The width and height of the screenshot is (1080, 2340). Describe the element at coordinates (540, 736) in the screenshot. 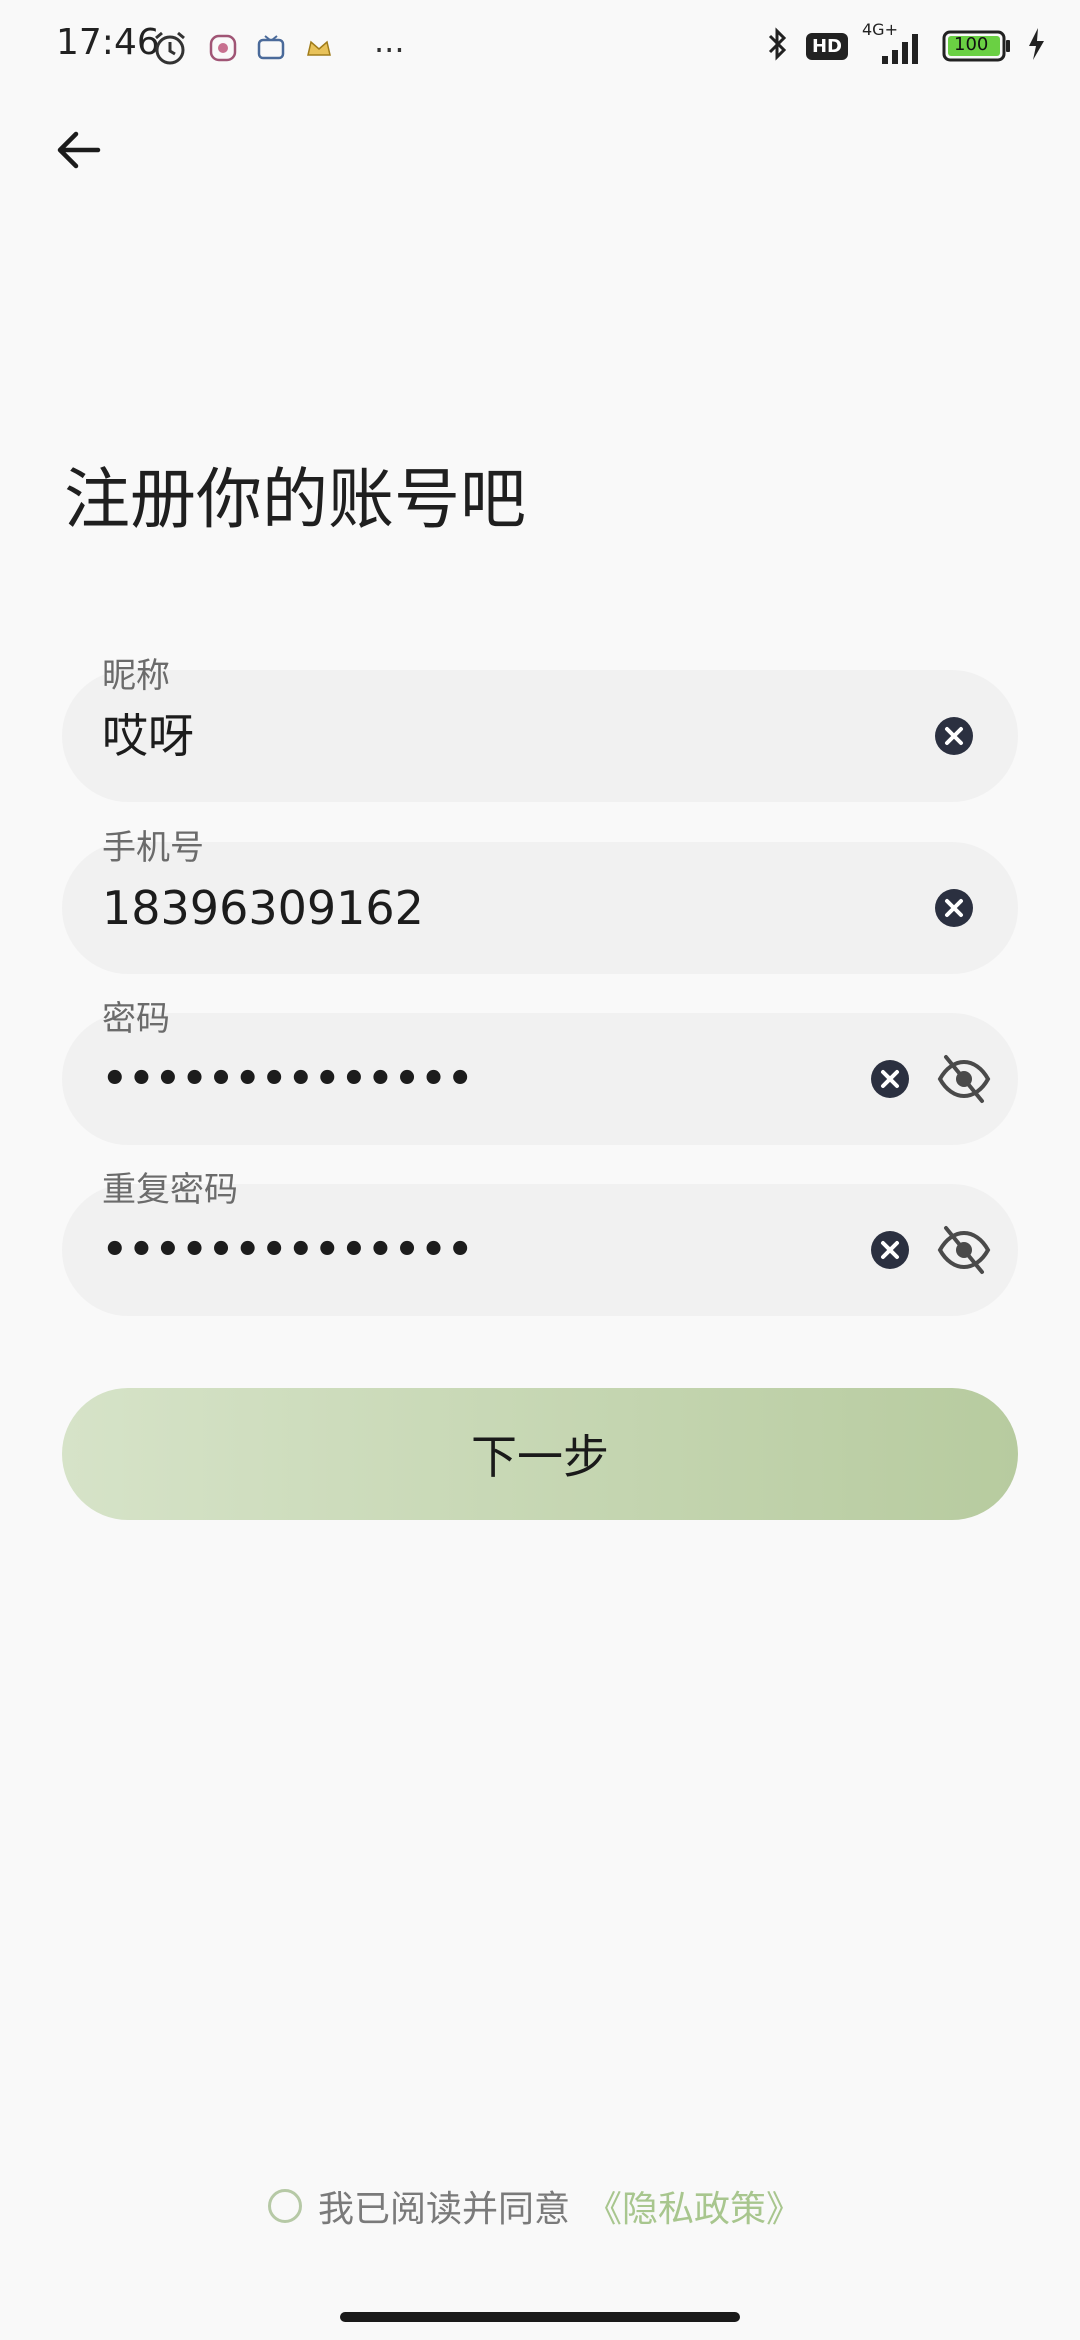

I see `nickname-field: 哎呀` at that location.